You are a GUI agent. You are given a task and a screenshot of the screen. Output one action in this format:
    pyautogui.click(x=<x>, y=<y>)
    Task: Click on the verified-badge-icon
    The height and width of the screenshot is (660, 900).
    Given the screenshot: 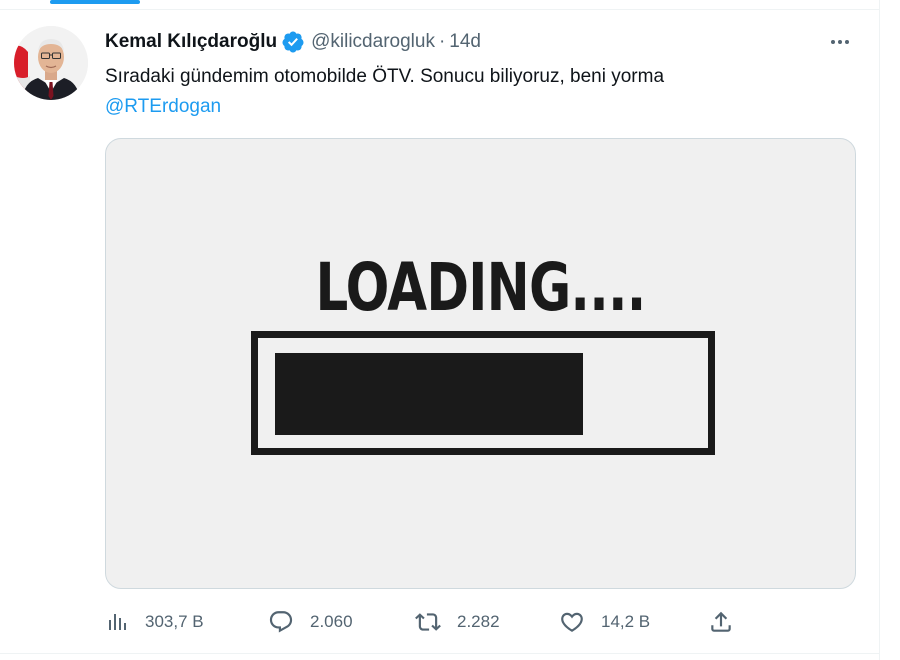 What is the action you would take?
    pyautogui.click(x=293, y=42)
    